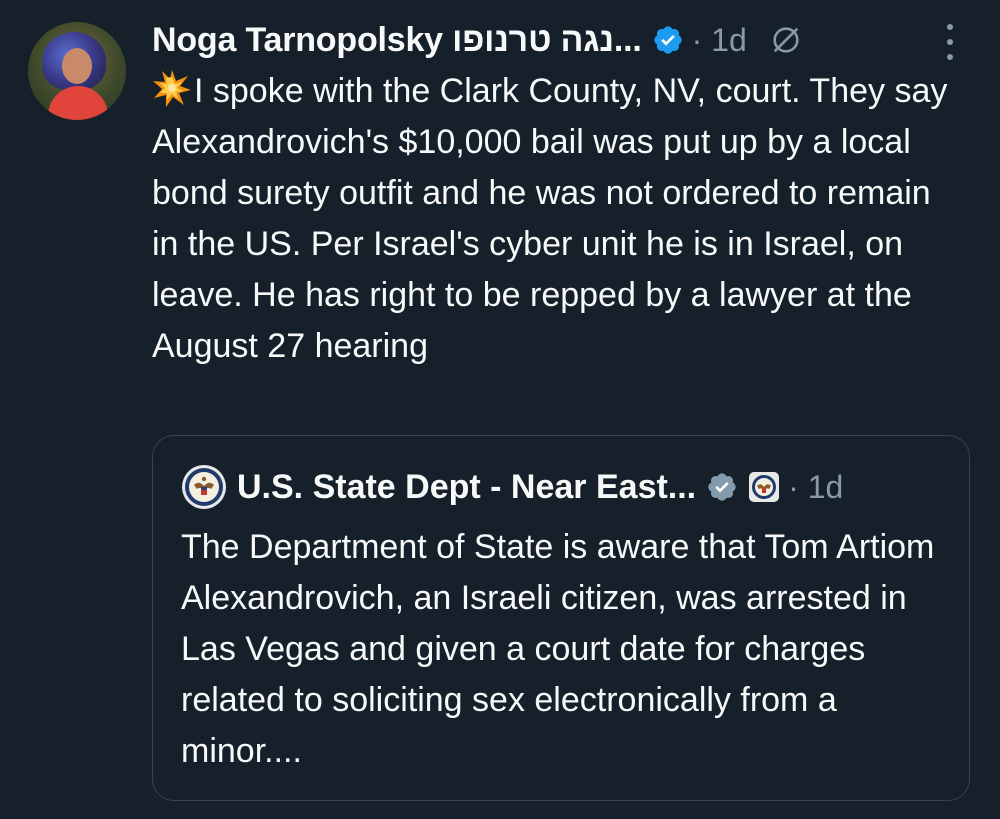 The width and height of the screenshot is (1000, 819). I want to click on quoted-time: · 1d, so click(815, 487).